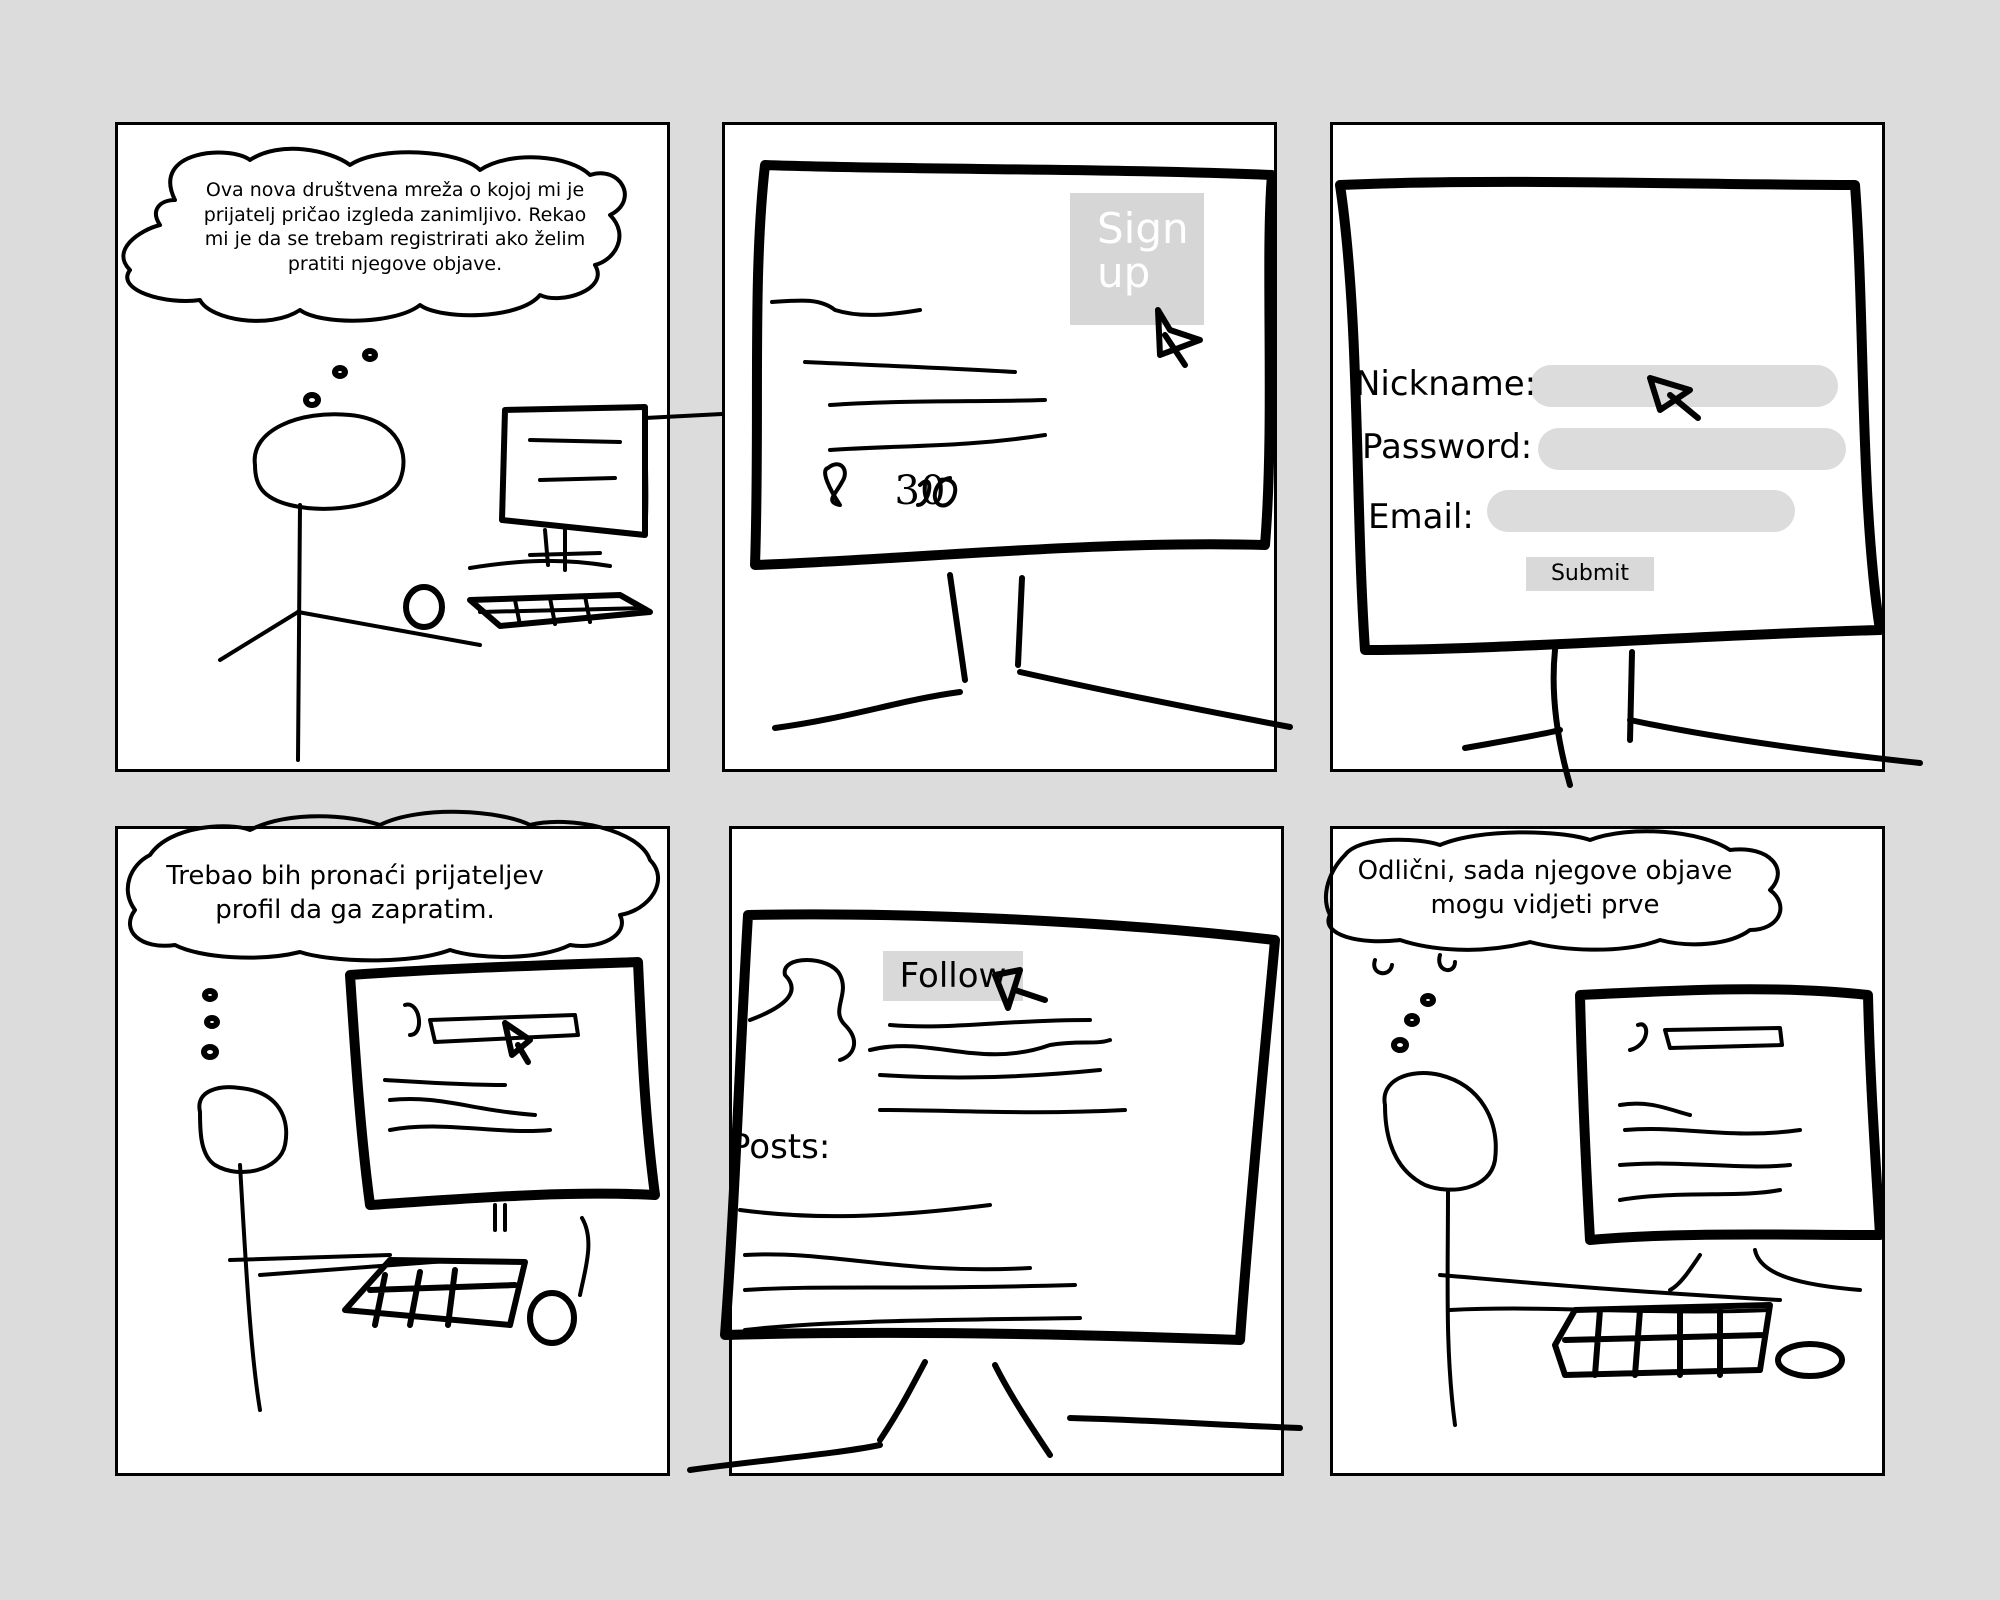 The height and width of the screenshot is (1600, 2000). Describe the element at coordinates (1641, 511) in the screenshot. I see `email-input` at that location.